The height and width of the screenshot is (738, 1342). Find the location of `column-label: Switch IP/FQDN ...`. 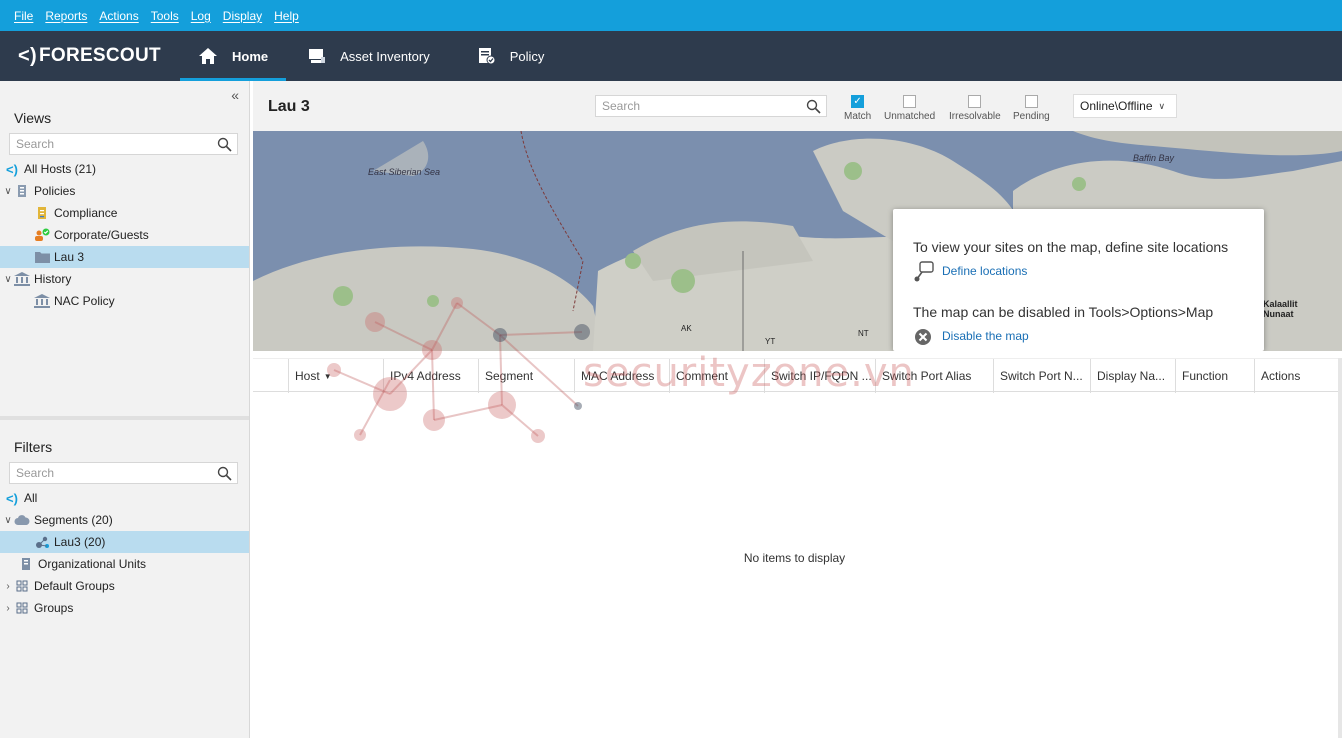

column-label: Switch IP/FQDN ... is located at coordinates (821, 376).